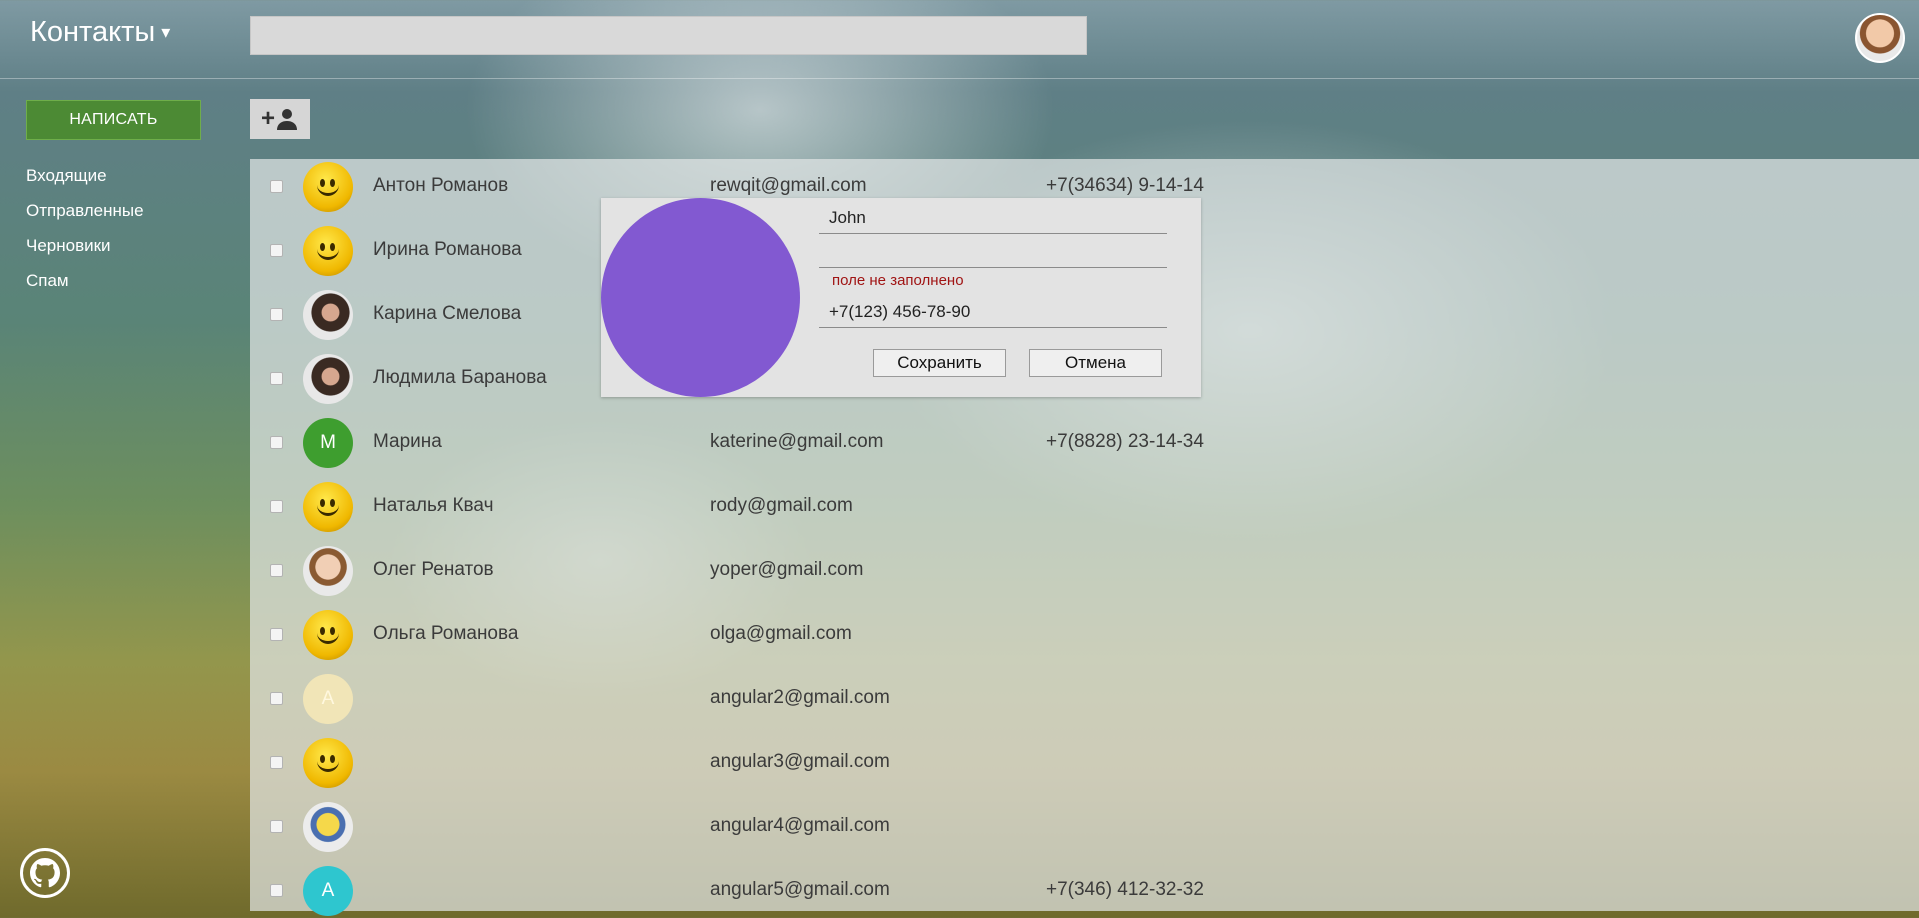 Image resolution: width=1919 pixels, height=918 pixels. What do you see at coordinates (993, 252) in the screenshot?
I see `email-field` at bounding box center [993, 252].